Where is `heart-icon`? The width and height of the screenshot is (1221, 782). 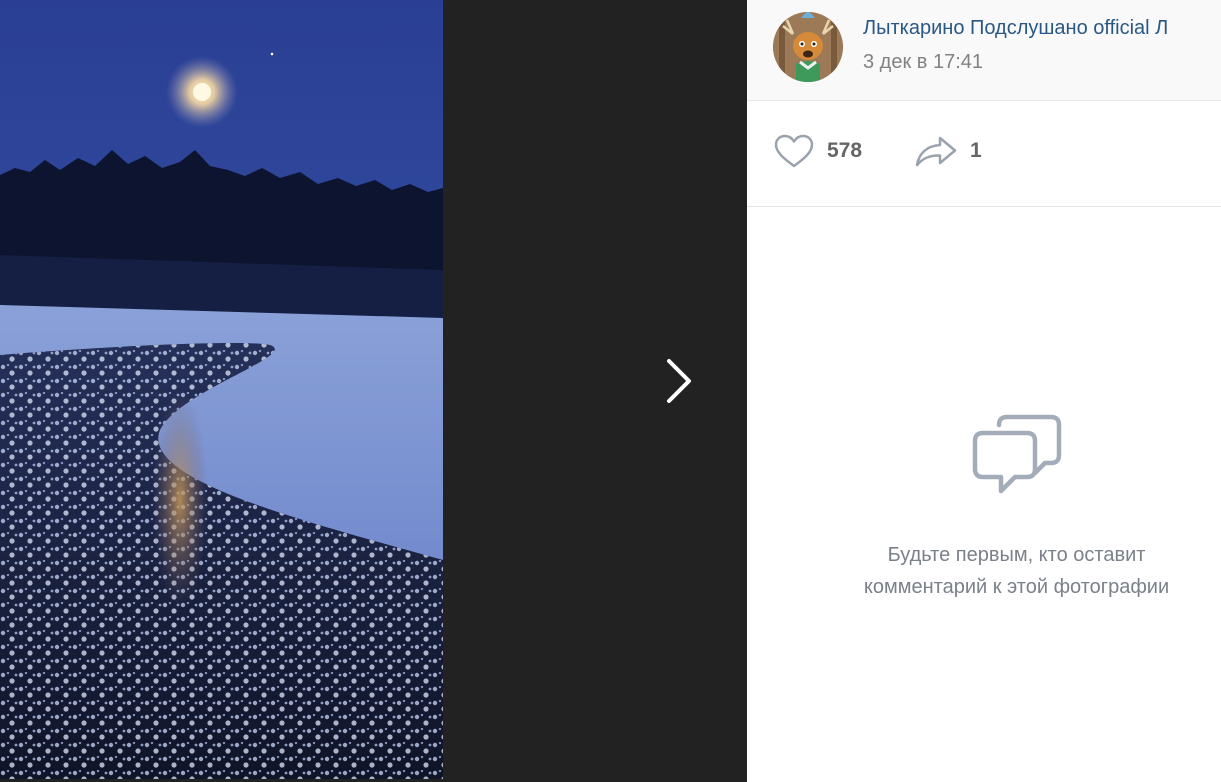 heart-icon is located at coordinates (794, 151).